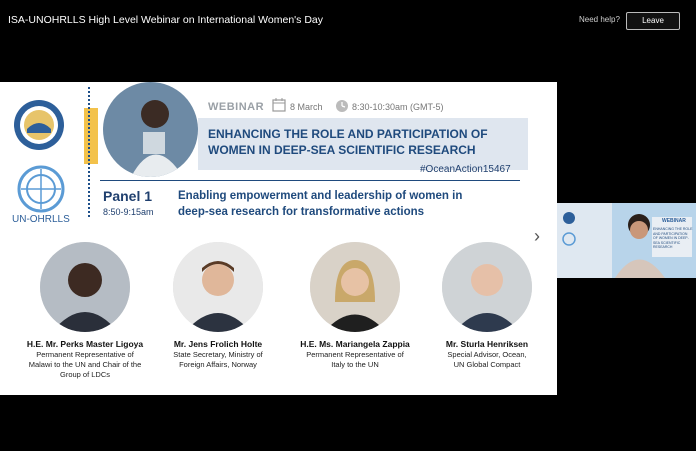  Describe the element at coordinates (599, 19) in the screenshot. I see `help-link: Need help?` at that location.